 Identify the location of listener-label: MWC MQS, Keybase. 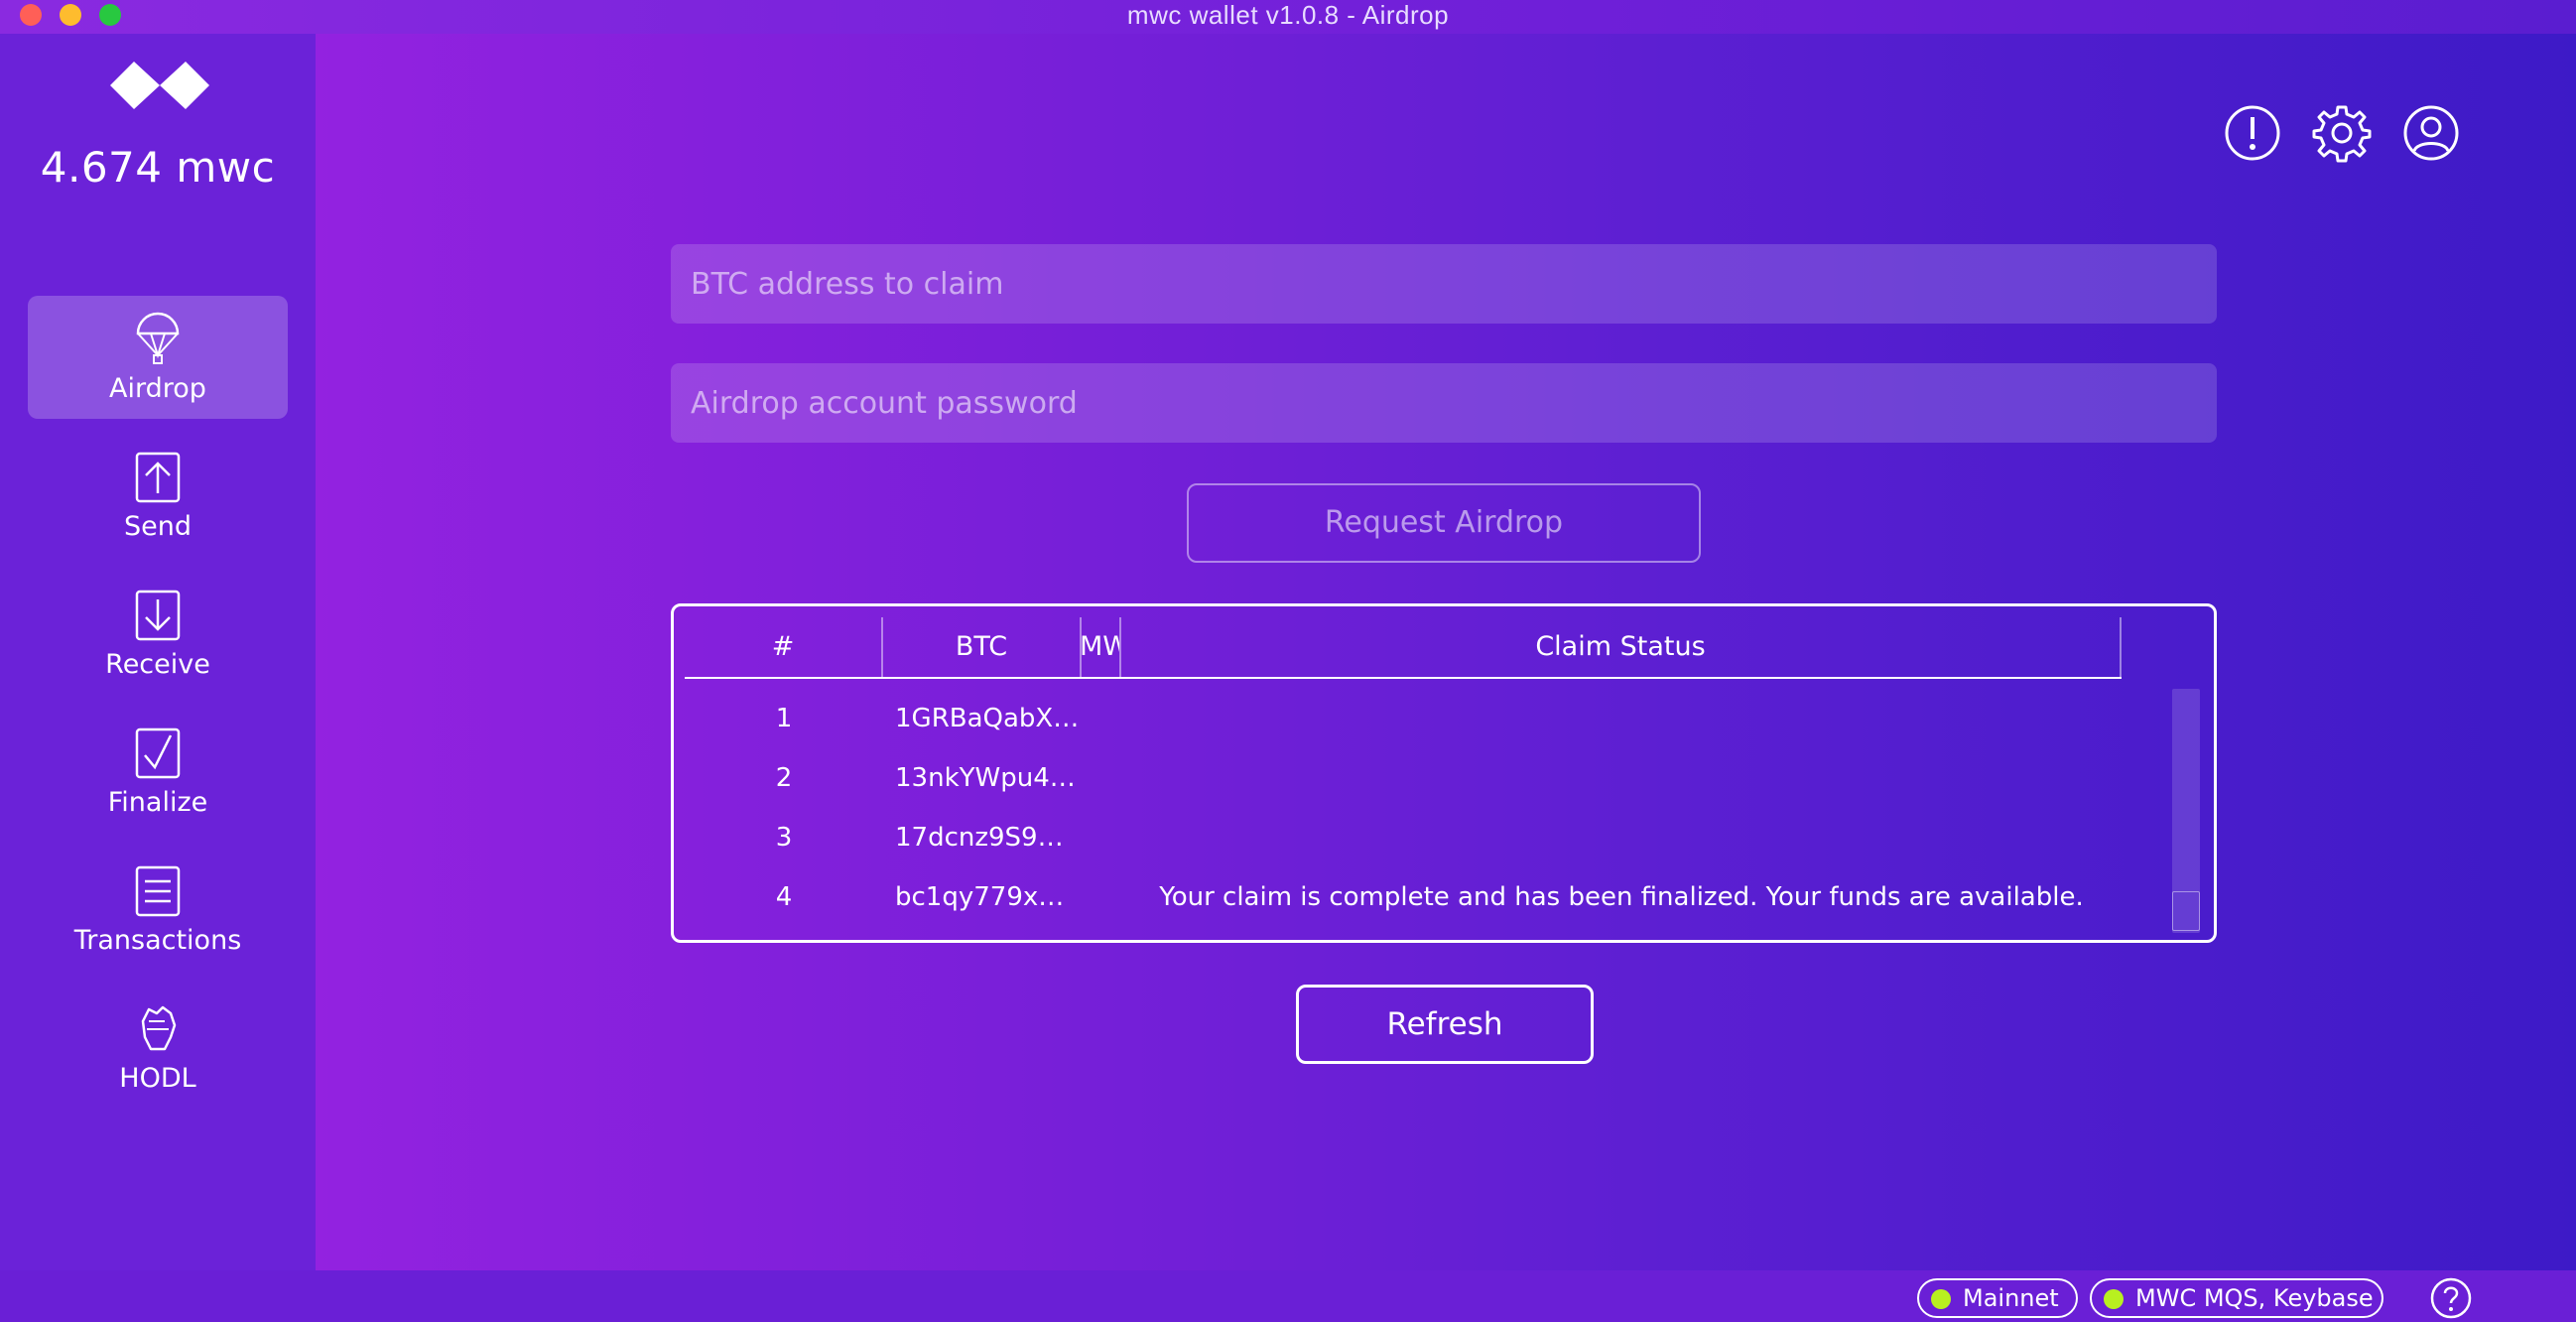
(2254, 1298).